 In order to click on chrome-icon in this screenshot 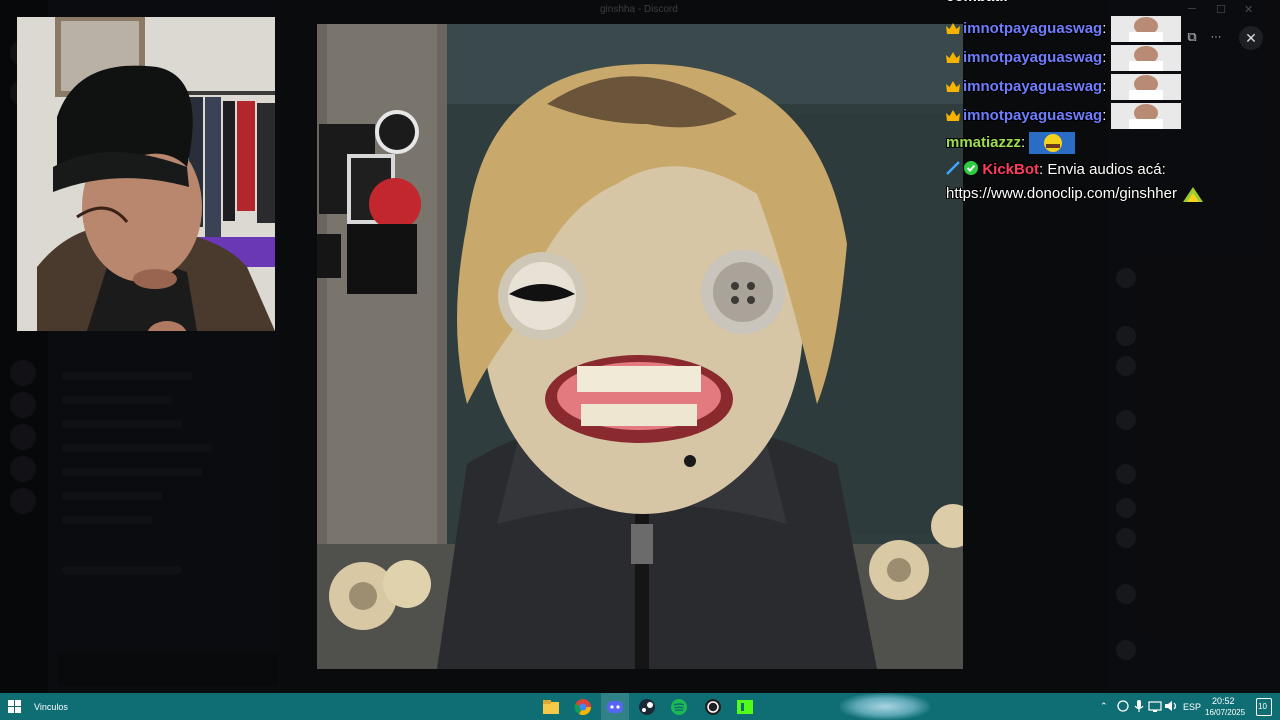, I will do `click(583, 707)`.